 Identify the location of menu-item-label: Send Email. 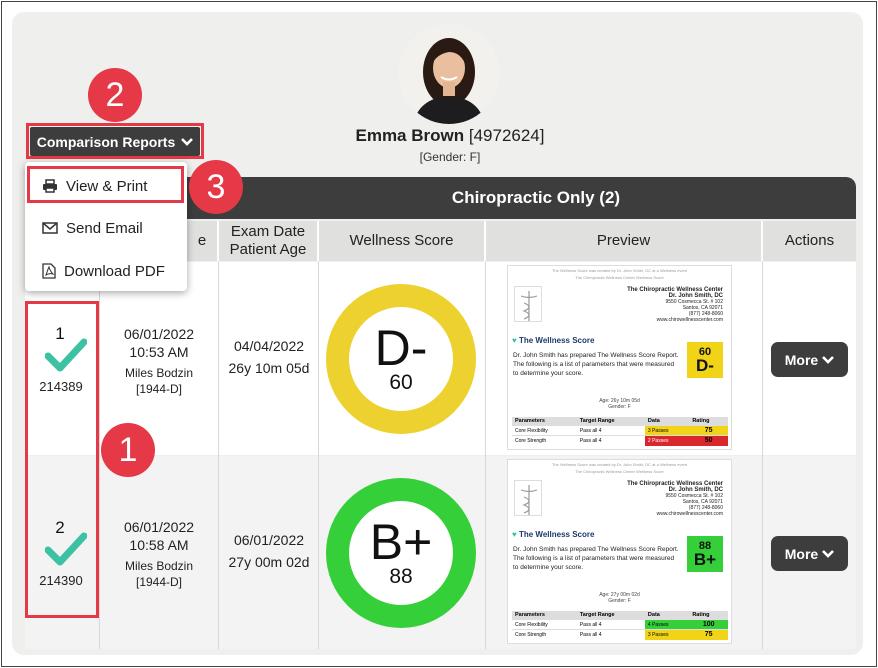
(104, 228).